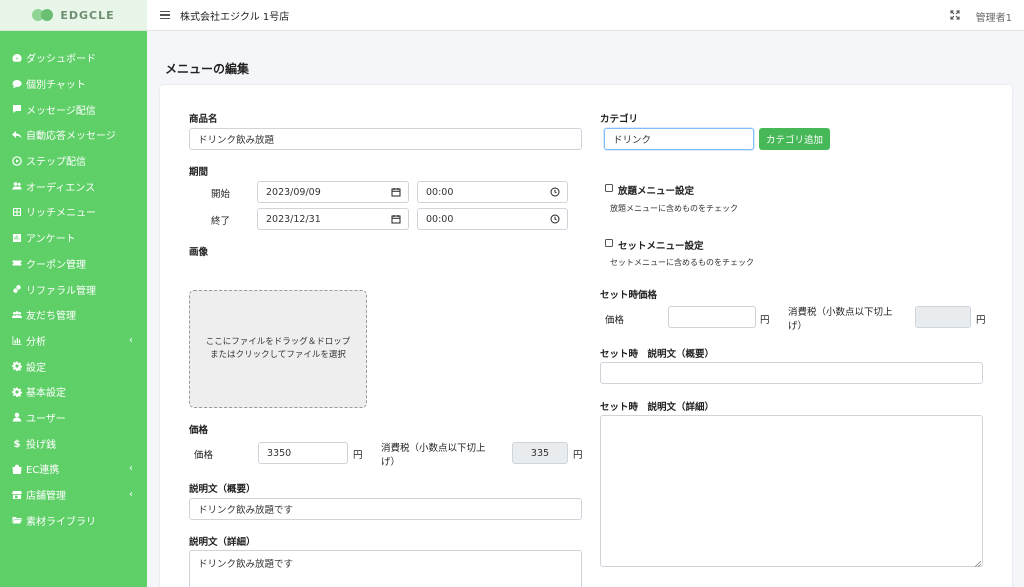 This screenshot has height=587, width=1024. Describe the element at coordinates (278, 355) in the screenshot. I see `dropzone-line2: またはクリックしてファイルを選択` at that location.